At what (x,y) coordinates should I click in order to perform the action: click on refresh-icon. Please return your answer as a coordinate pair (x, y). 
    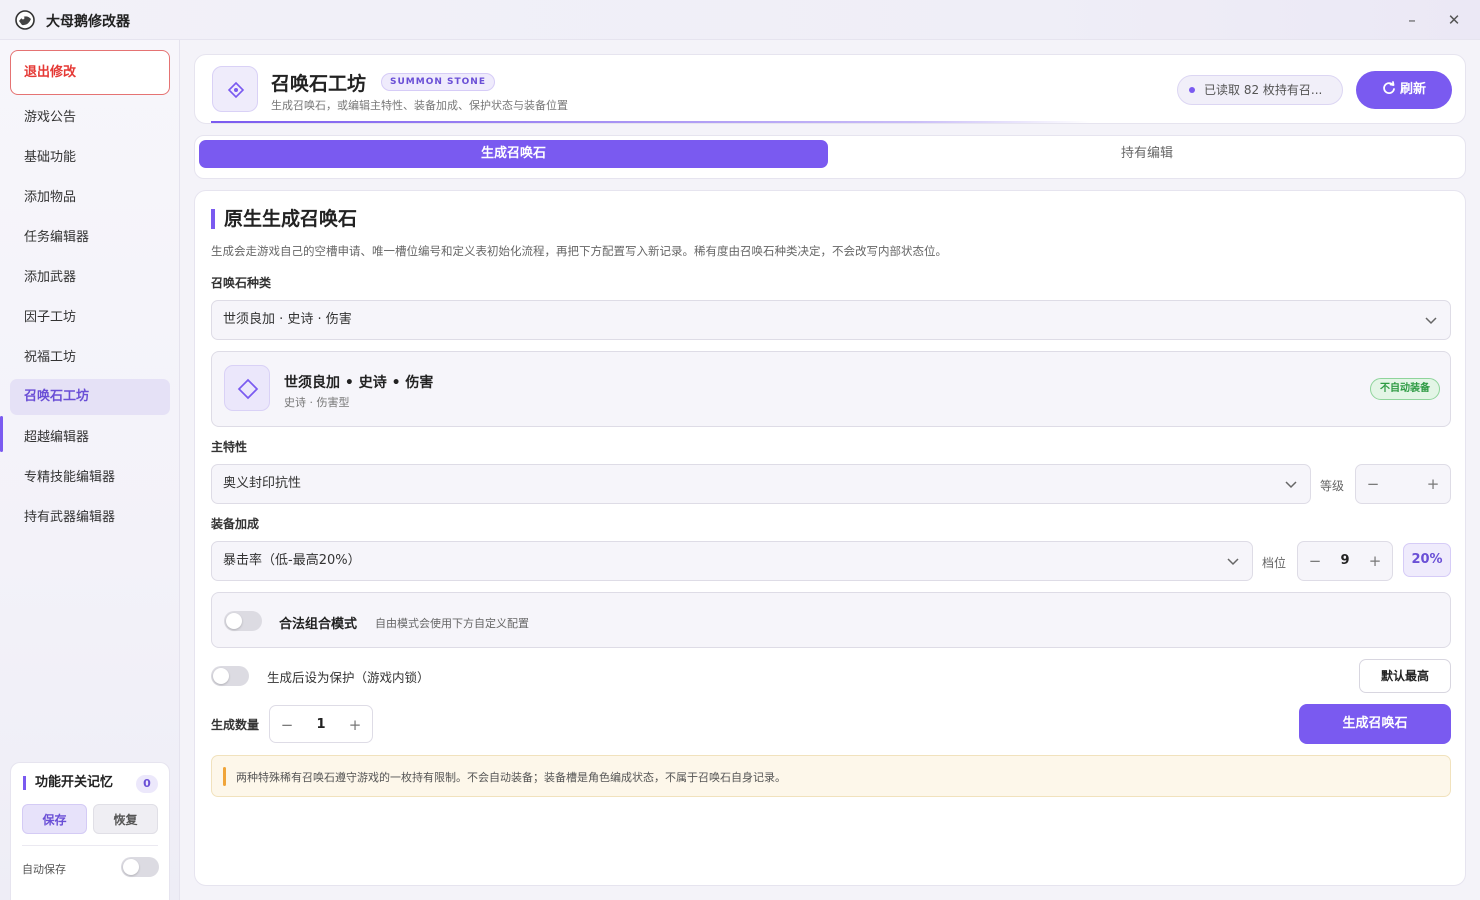
    Looking at the image, I should click on (1389, 87).